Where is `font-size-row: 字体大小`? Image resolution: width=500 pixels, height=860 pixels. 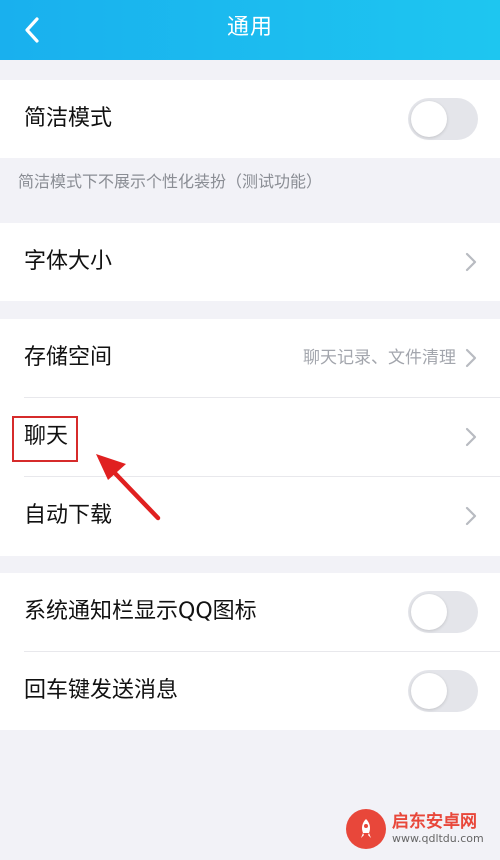 font-size-row: 字体大小 is located at coordinates (250, 262).